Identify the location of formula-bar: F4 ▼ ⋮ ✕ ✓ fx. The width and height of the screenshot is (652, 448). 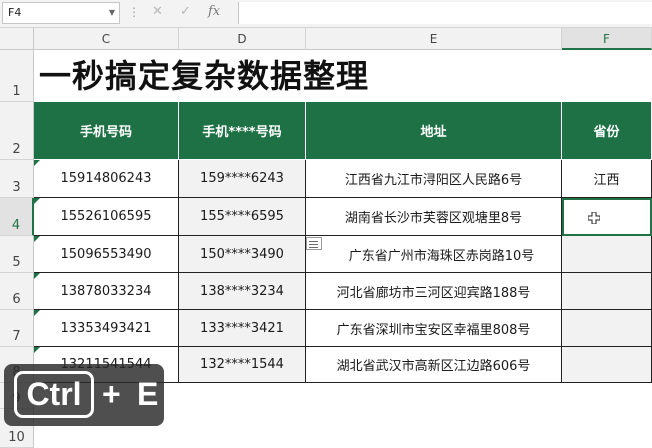
(326, 14).